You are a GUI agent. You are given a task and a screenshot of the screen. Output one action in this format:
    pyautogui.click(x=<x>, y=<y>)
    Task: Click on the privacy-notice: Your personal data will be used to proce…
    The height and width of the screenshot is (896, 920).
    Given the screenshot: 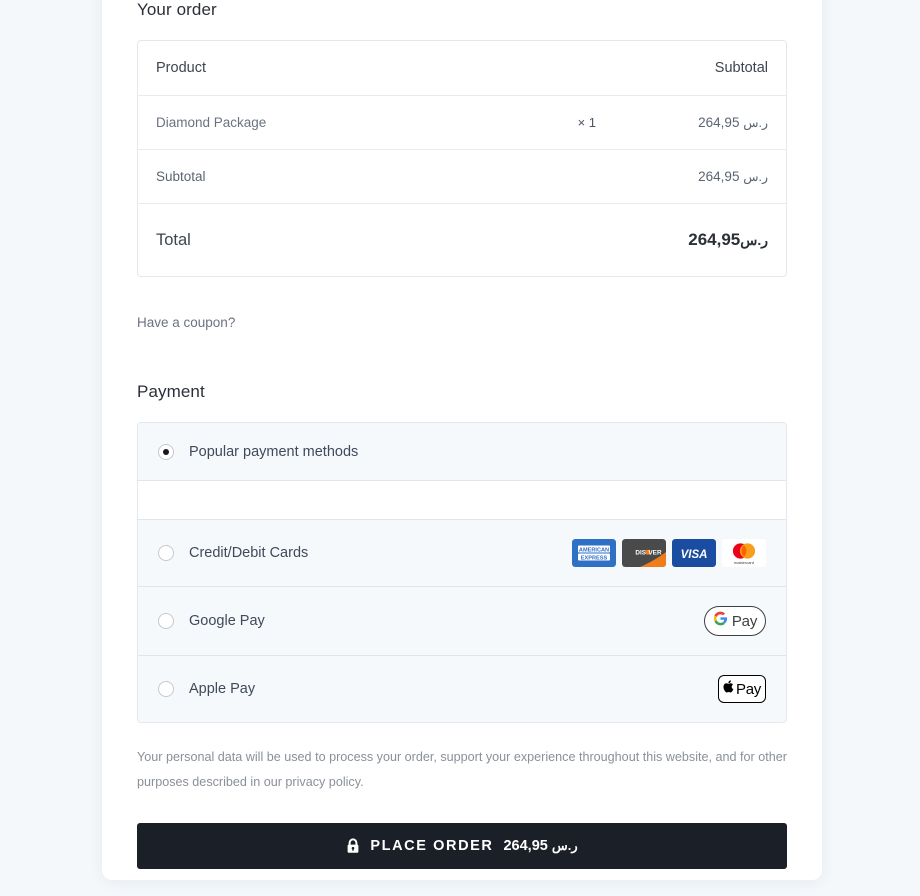 What is the action you would take?
    pyautogui.click(x=462, y=770)
    